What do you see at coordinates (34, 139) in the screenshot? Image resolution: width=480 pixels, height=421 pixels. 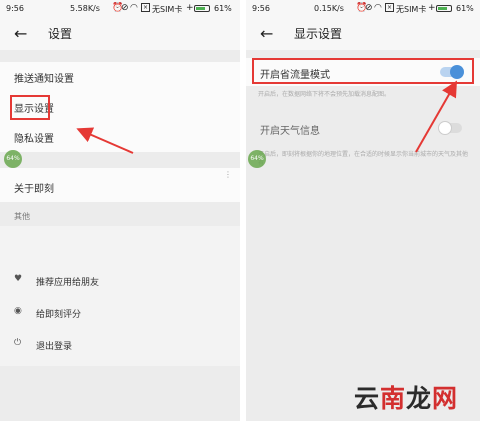 I see `item-label: 隐私设置` at bounding box center [34, 139].